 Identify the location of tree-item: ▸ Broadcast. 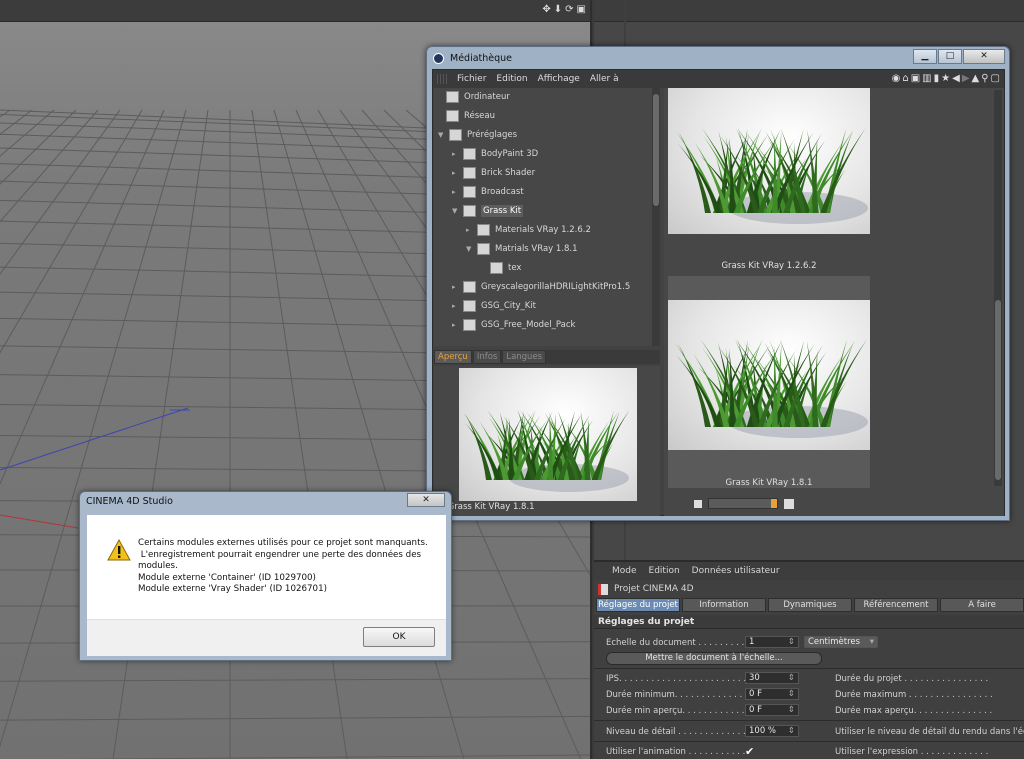
(488, 192).